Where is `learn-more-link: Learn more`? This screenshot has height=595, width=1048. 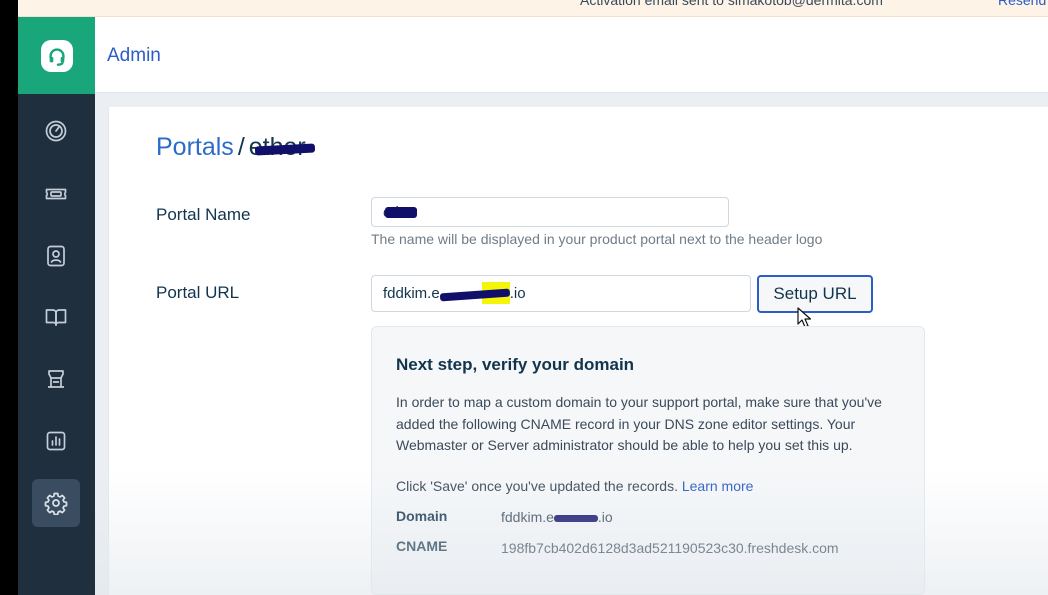
learn-more-link: Learn more is located at coordinates (718, 486).